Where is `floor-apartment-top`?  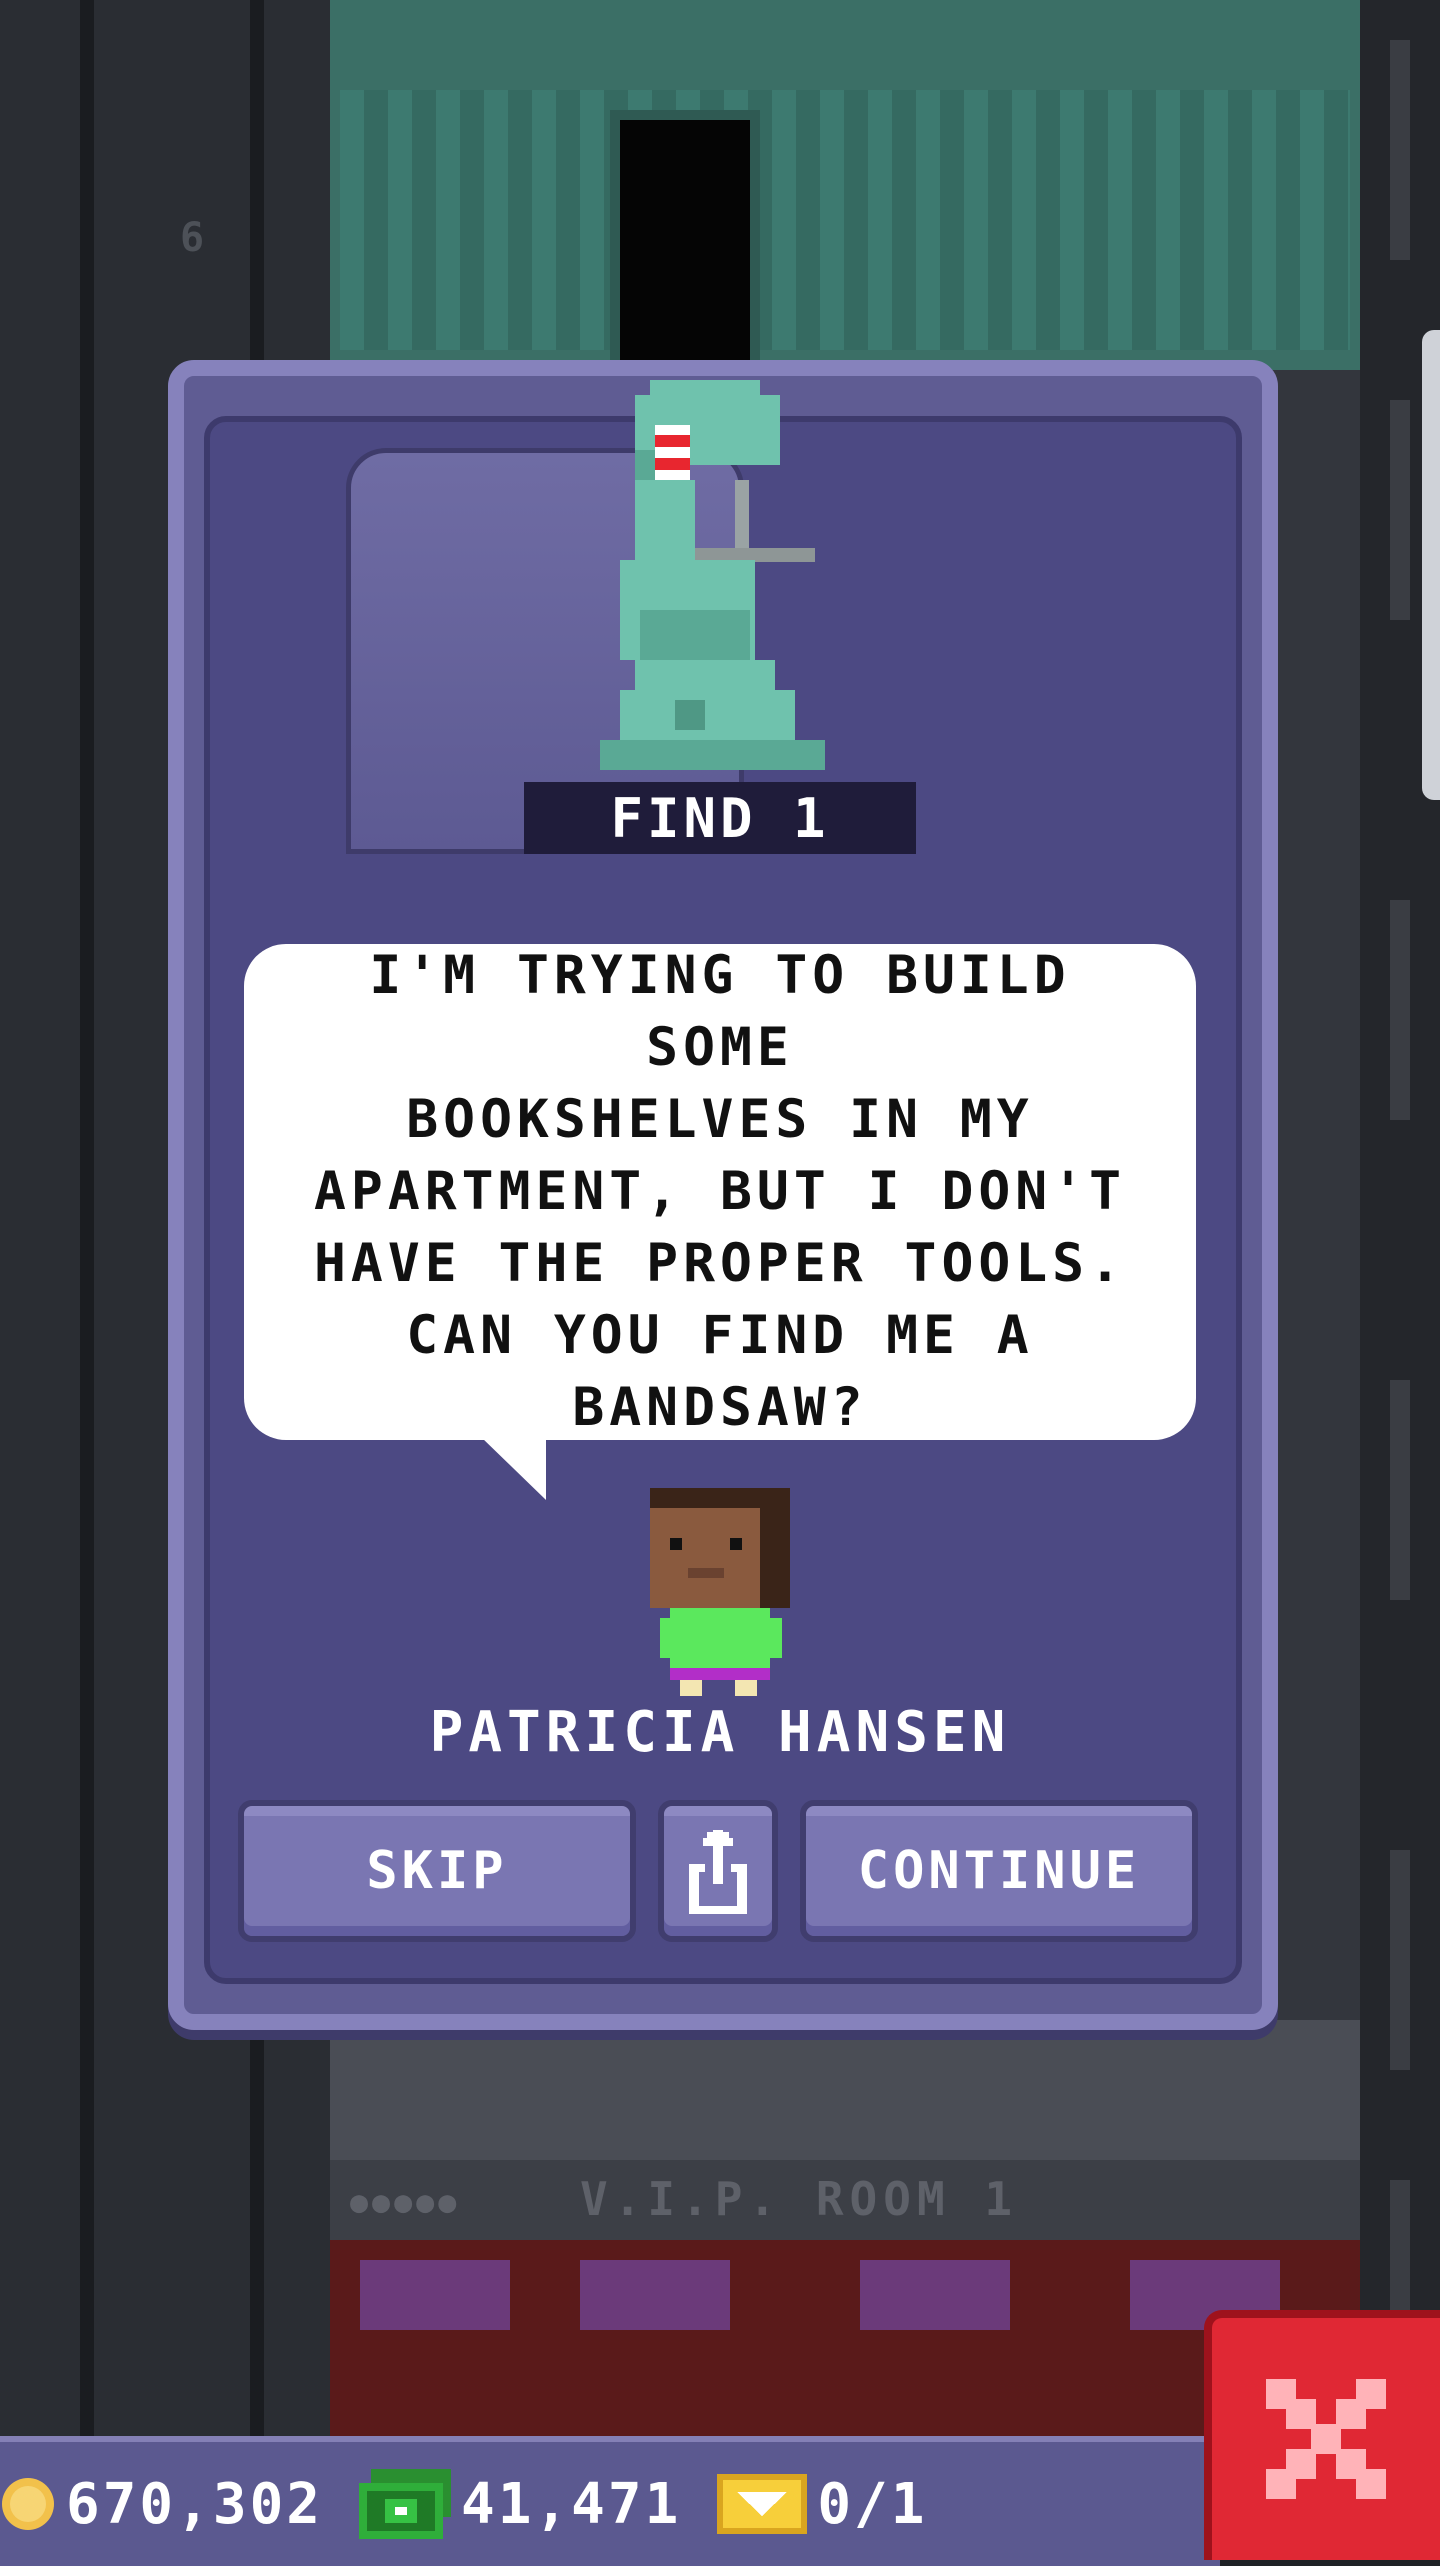
floor-apartment-top is located at coordinates (845, 195).